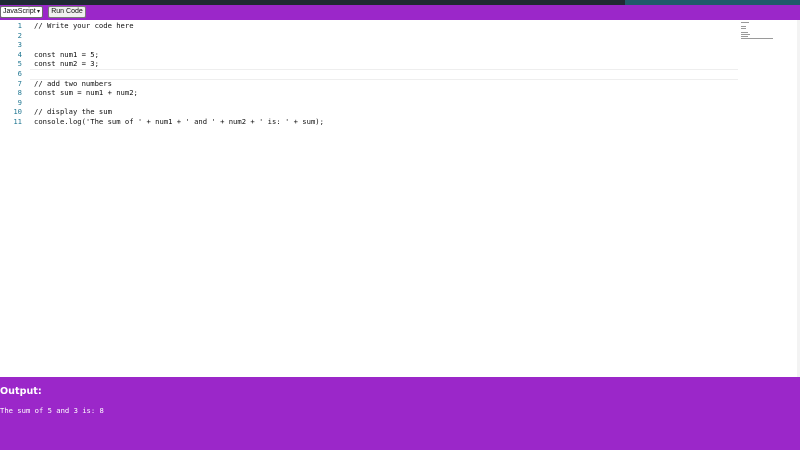  Describe the element at coordinates (13, 198) in the screenshot. I see `line-number-gutter: 1 2 3 4 5 6 7 8 9 10 11` at that location.